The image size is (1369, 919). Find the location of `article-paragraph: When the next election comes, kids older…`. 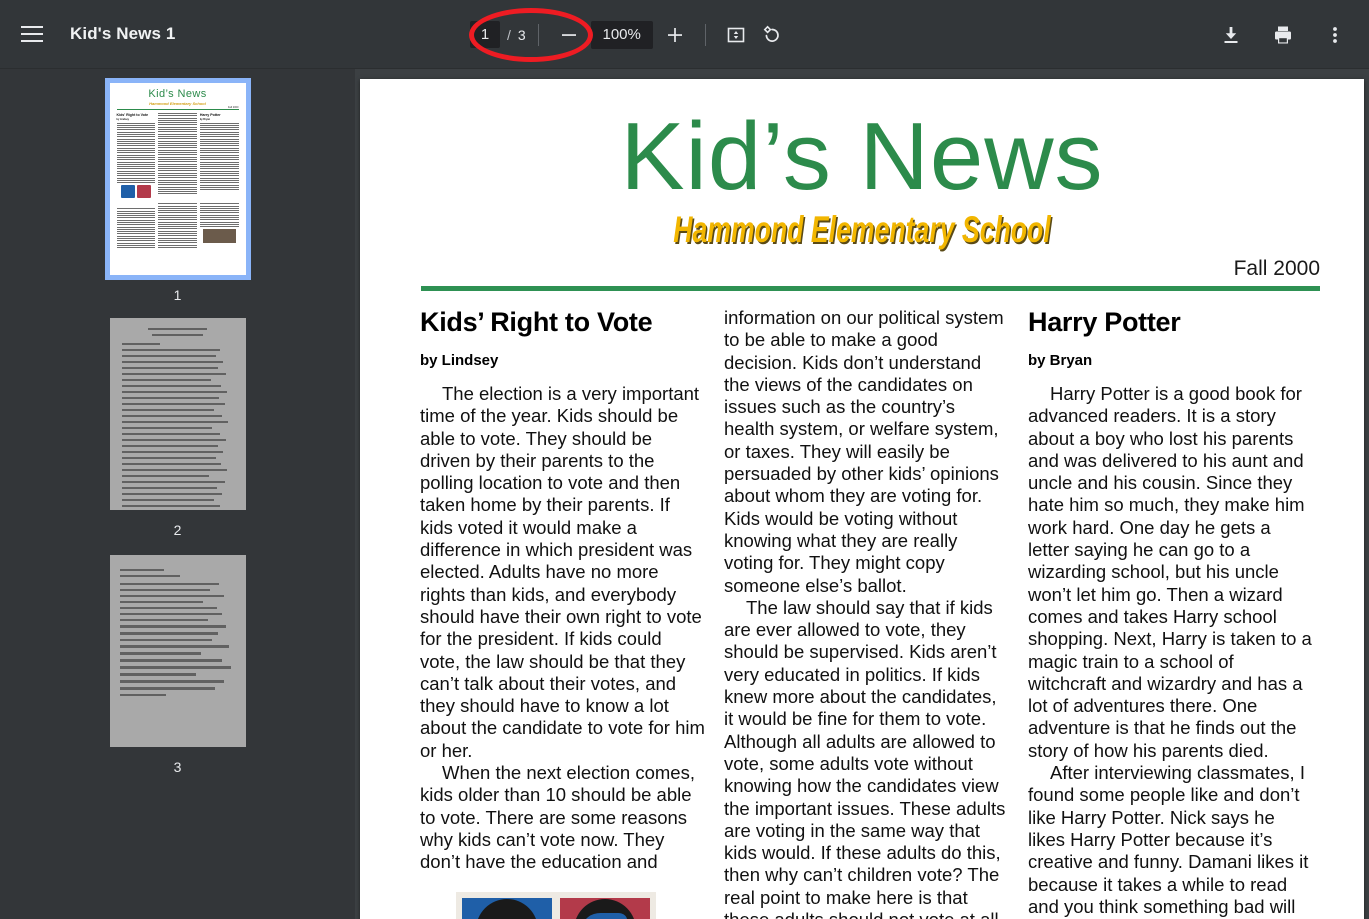

article-paragraph: When the next election comes, kids older… is located at coordinates (557, 817).